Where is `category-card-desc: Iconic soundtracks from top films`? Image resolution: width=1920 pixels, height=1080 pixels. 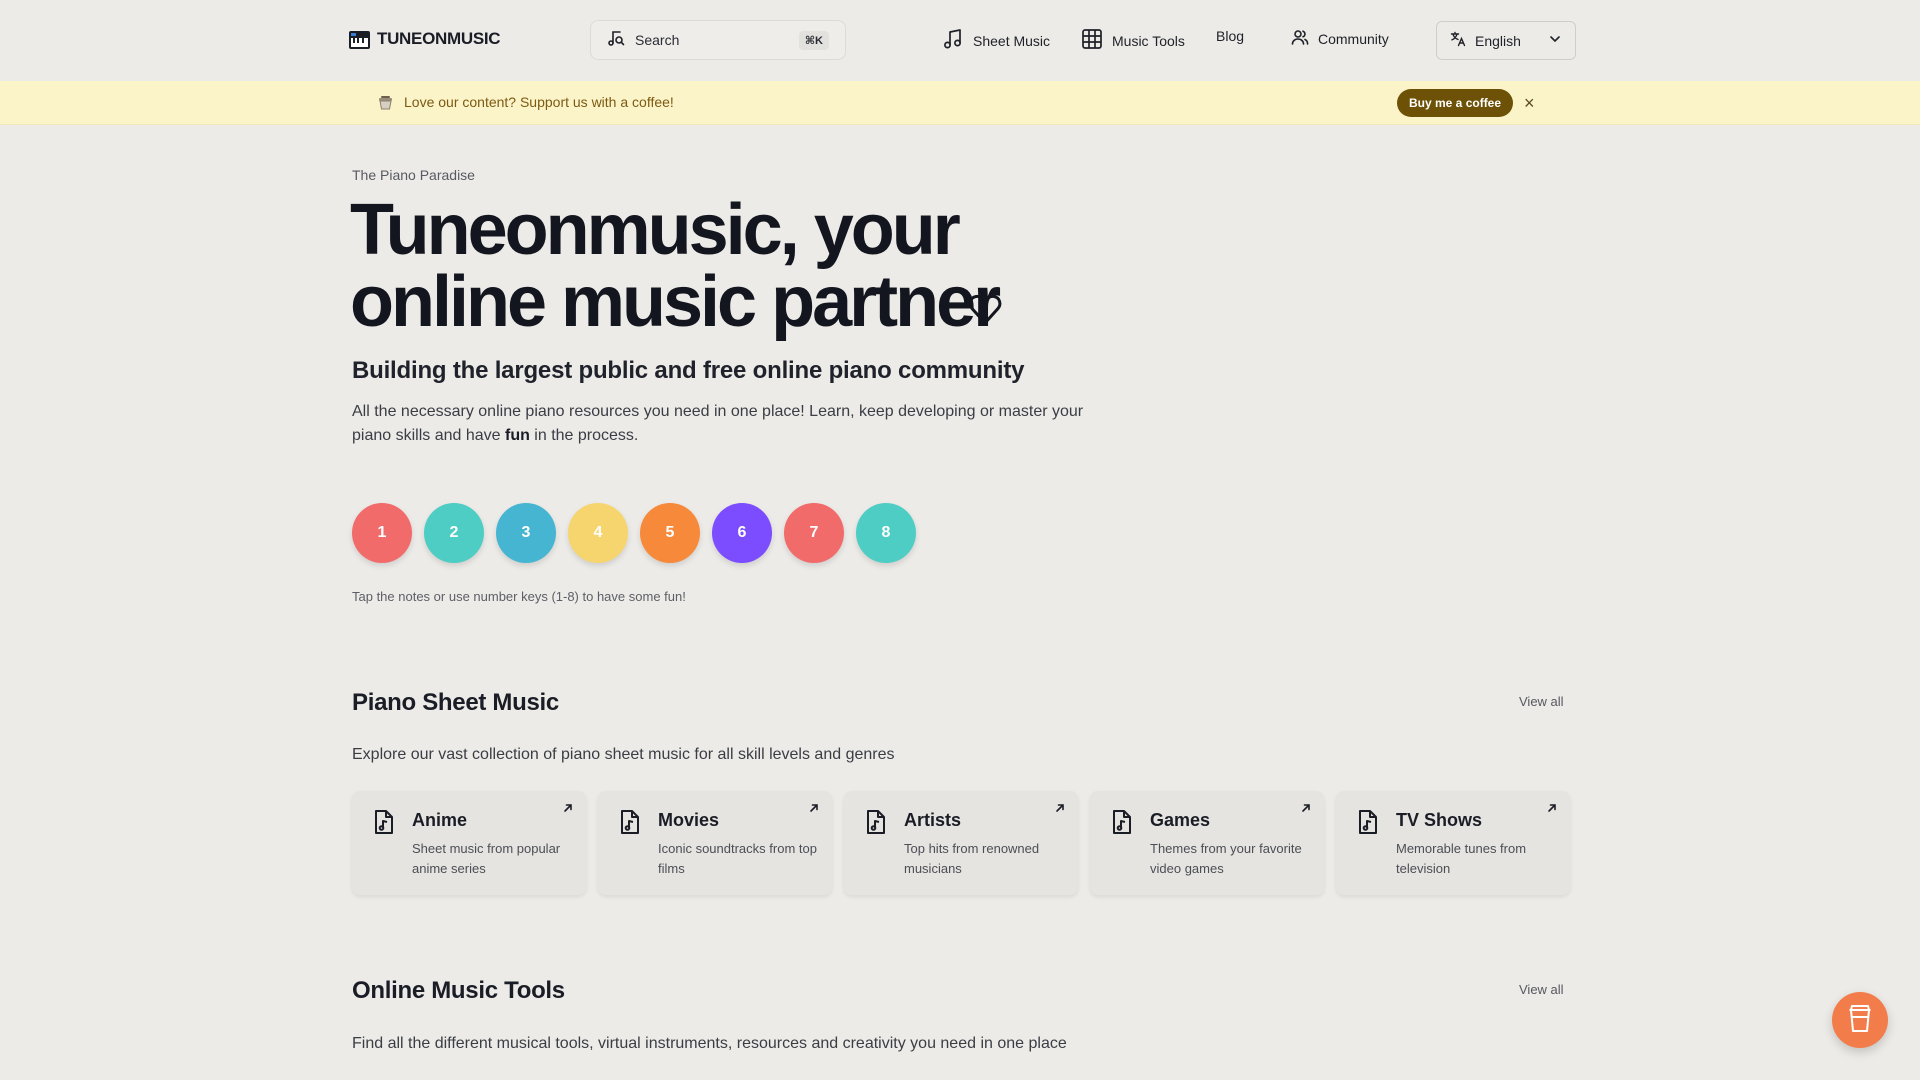 category-card-desc: Iconic soundtracks from top films is located at coordinates (737, 858).